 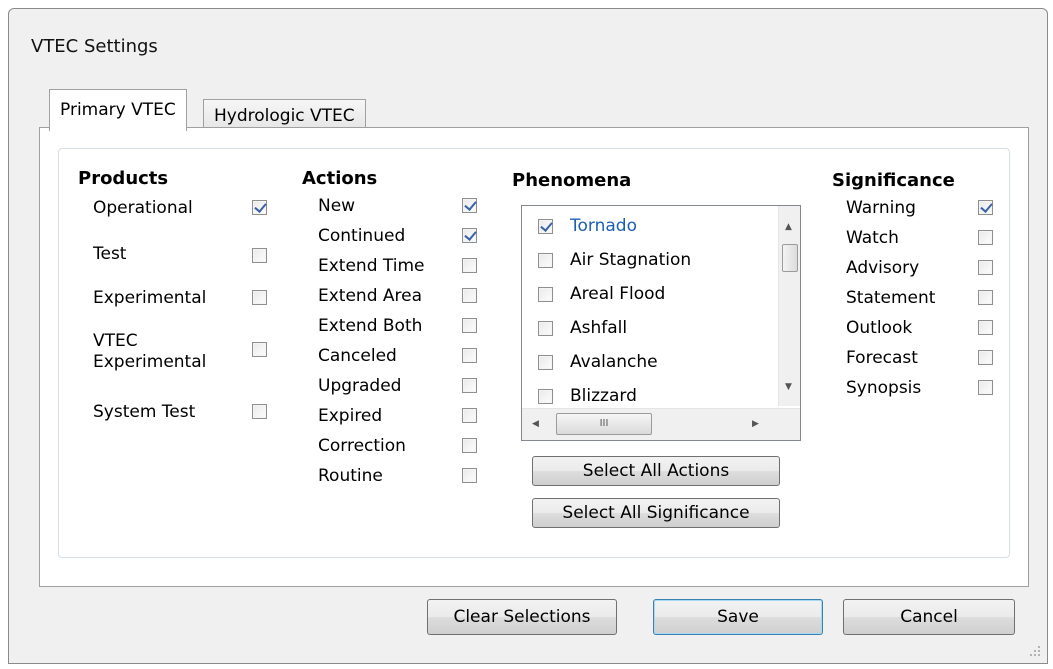 I want to click on product-label-system-test: System Test, so click(x=144, y=412).